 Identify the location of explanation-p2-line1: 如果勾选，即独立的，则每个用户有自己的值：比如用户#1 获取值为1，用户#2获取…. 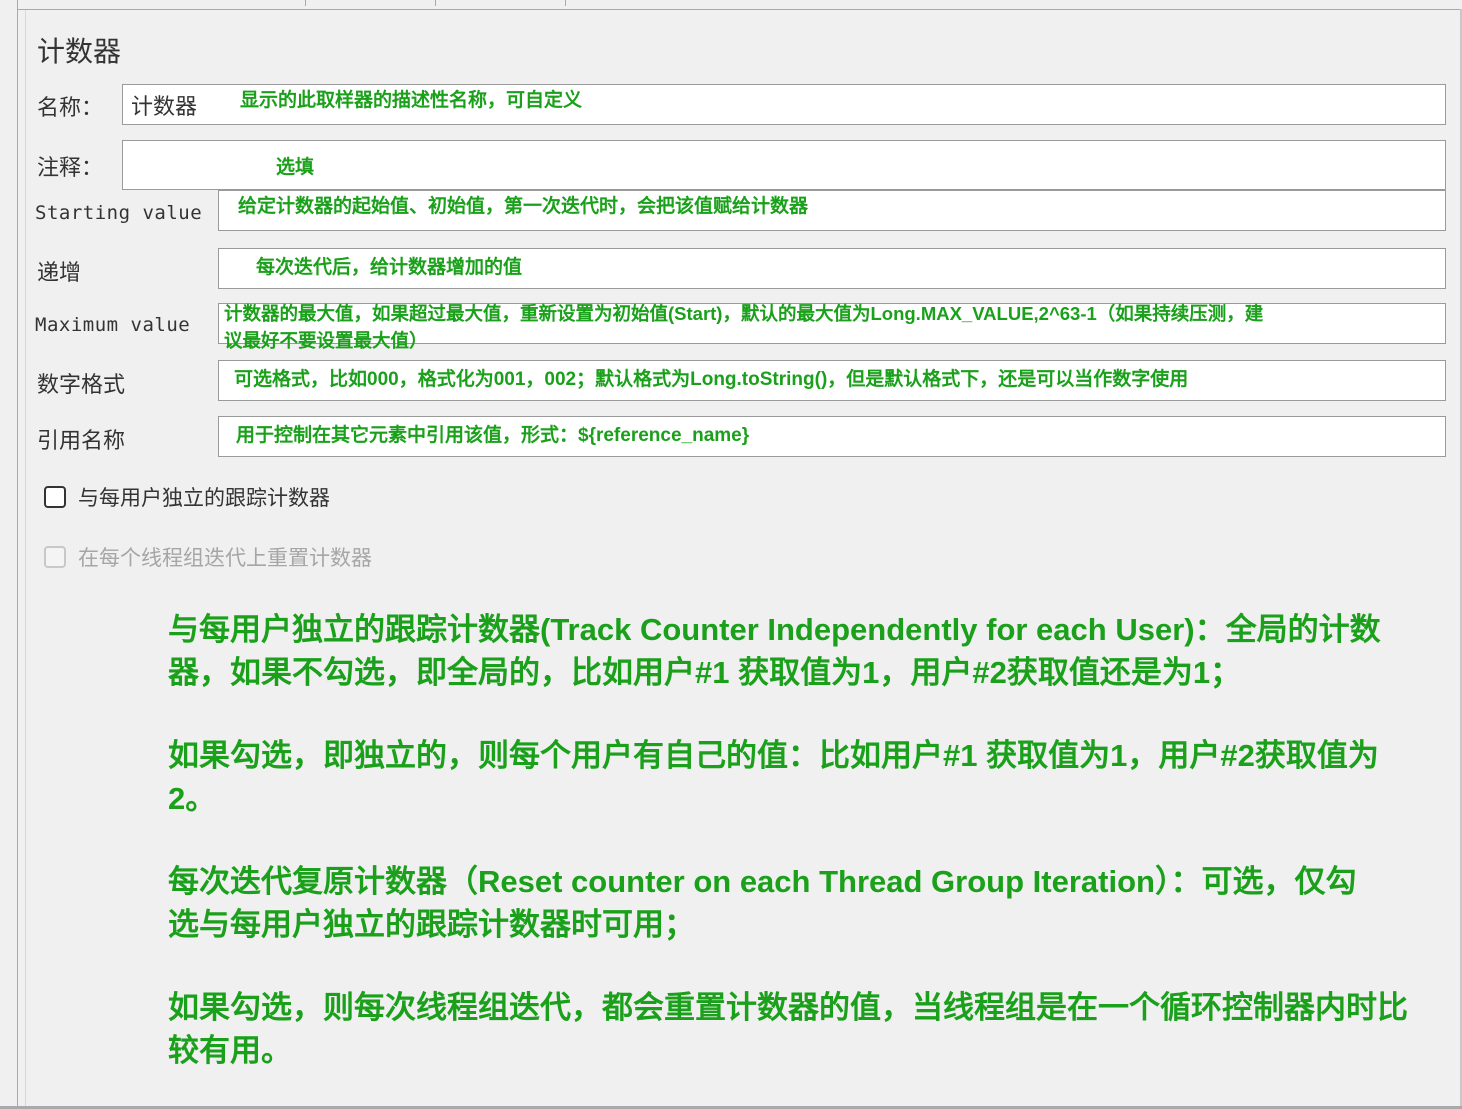
(773, 755).